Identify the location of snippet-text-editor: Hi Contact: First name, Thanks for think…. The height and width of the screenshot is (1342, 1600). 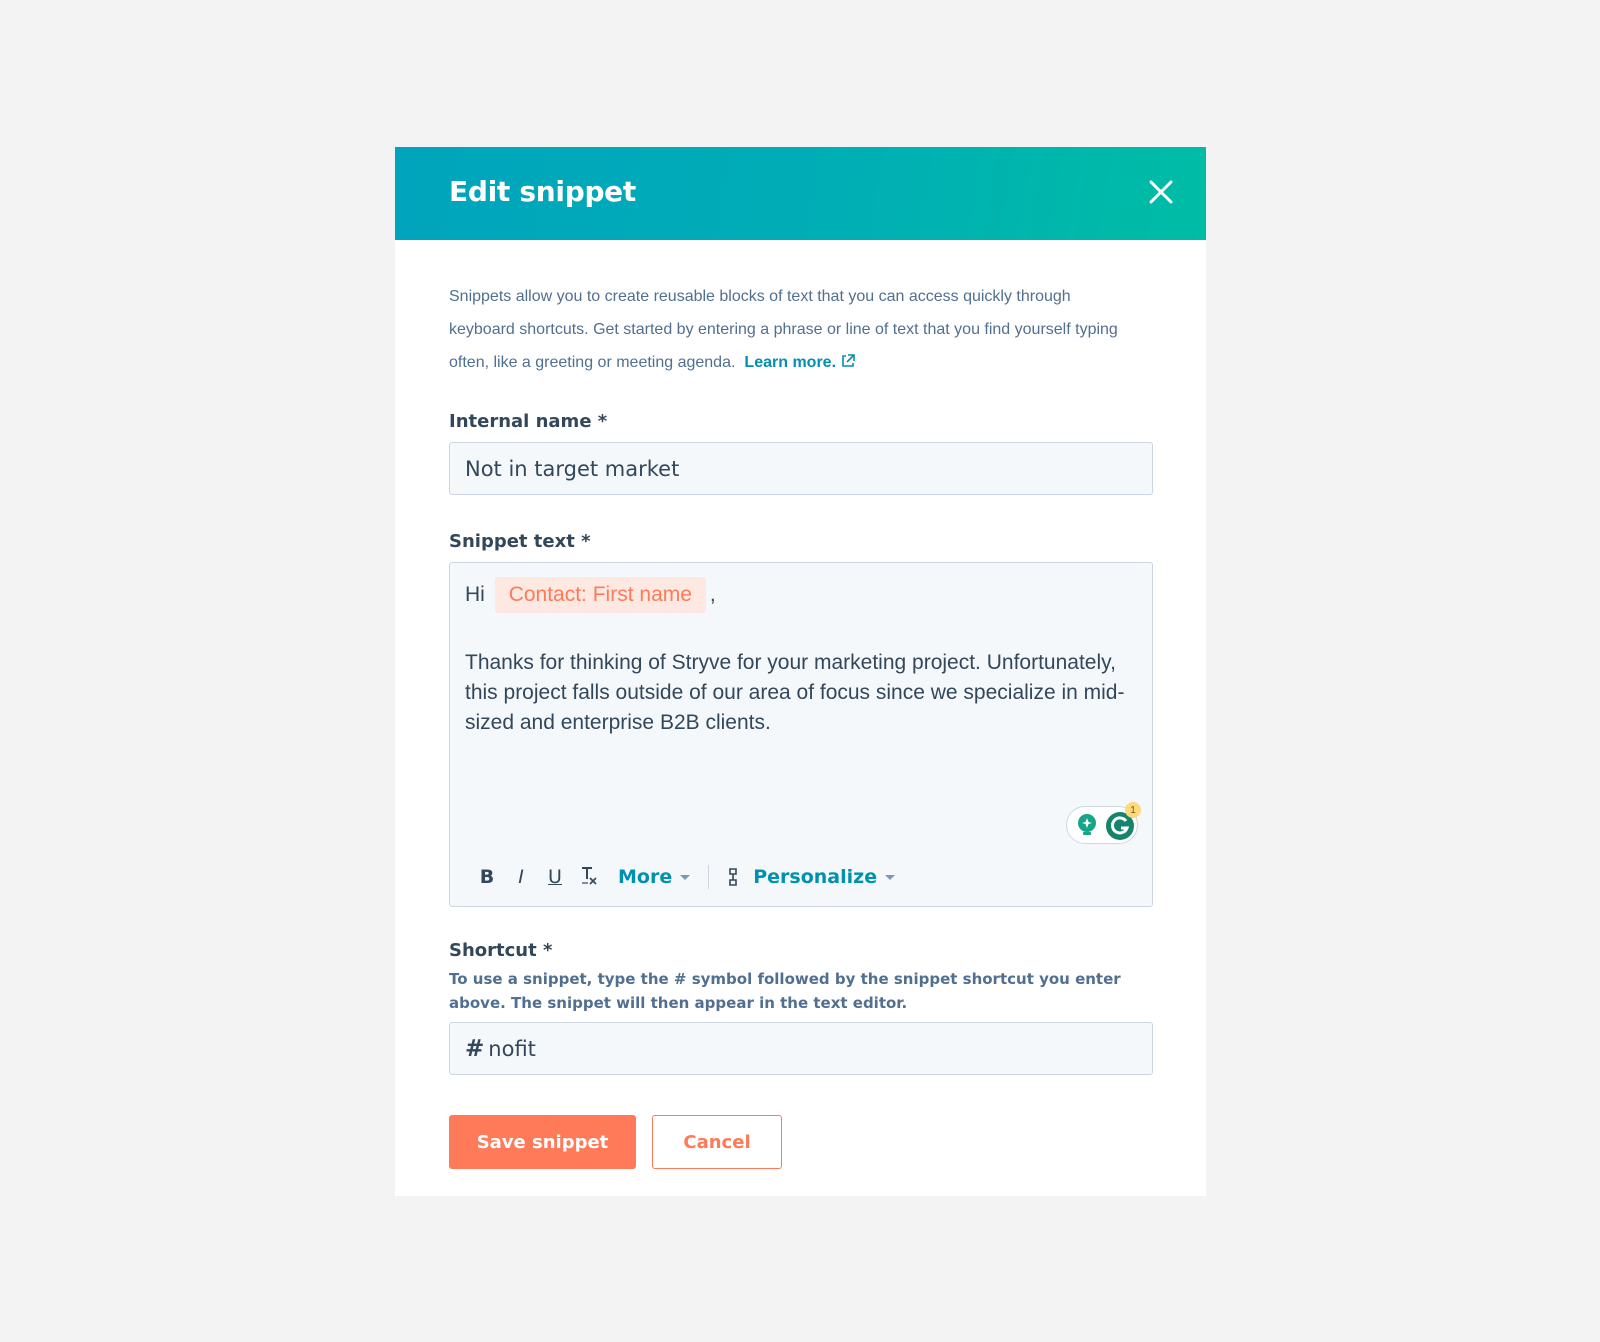
(801, 734).